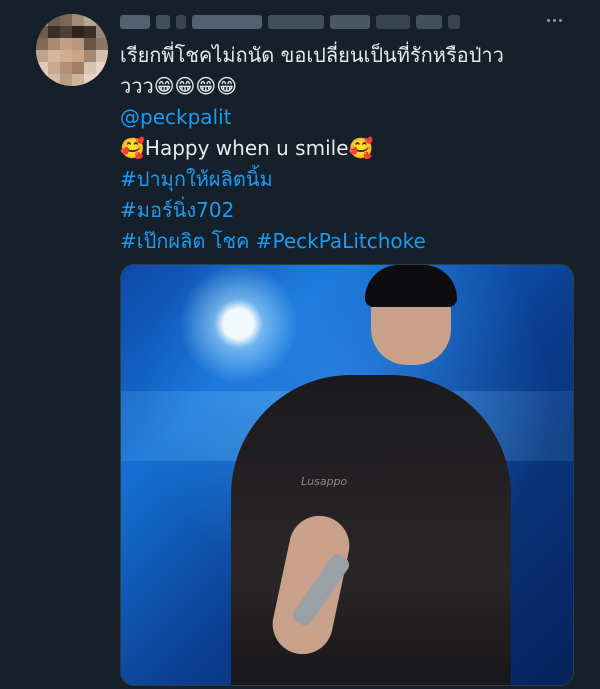 The image size is (600, 689). I want to click on author-header-redacted, so click(330, 22).